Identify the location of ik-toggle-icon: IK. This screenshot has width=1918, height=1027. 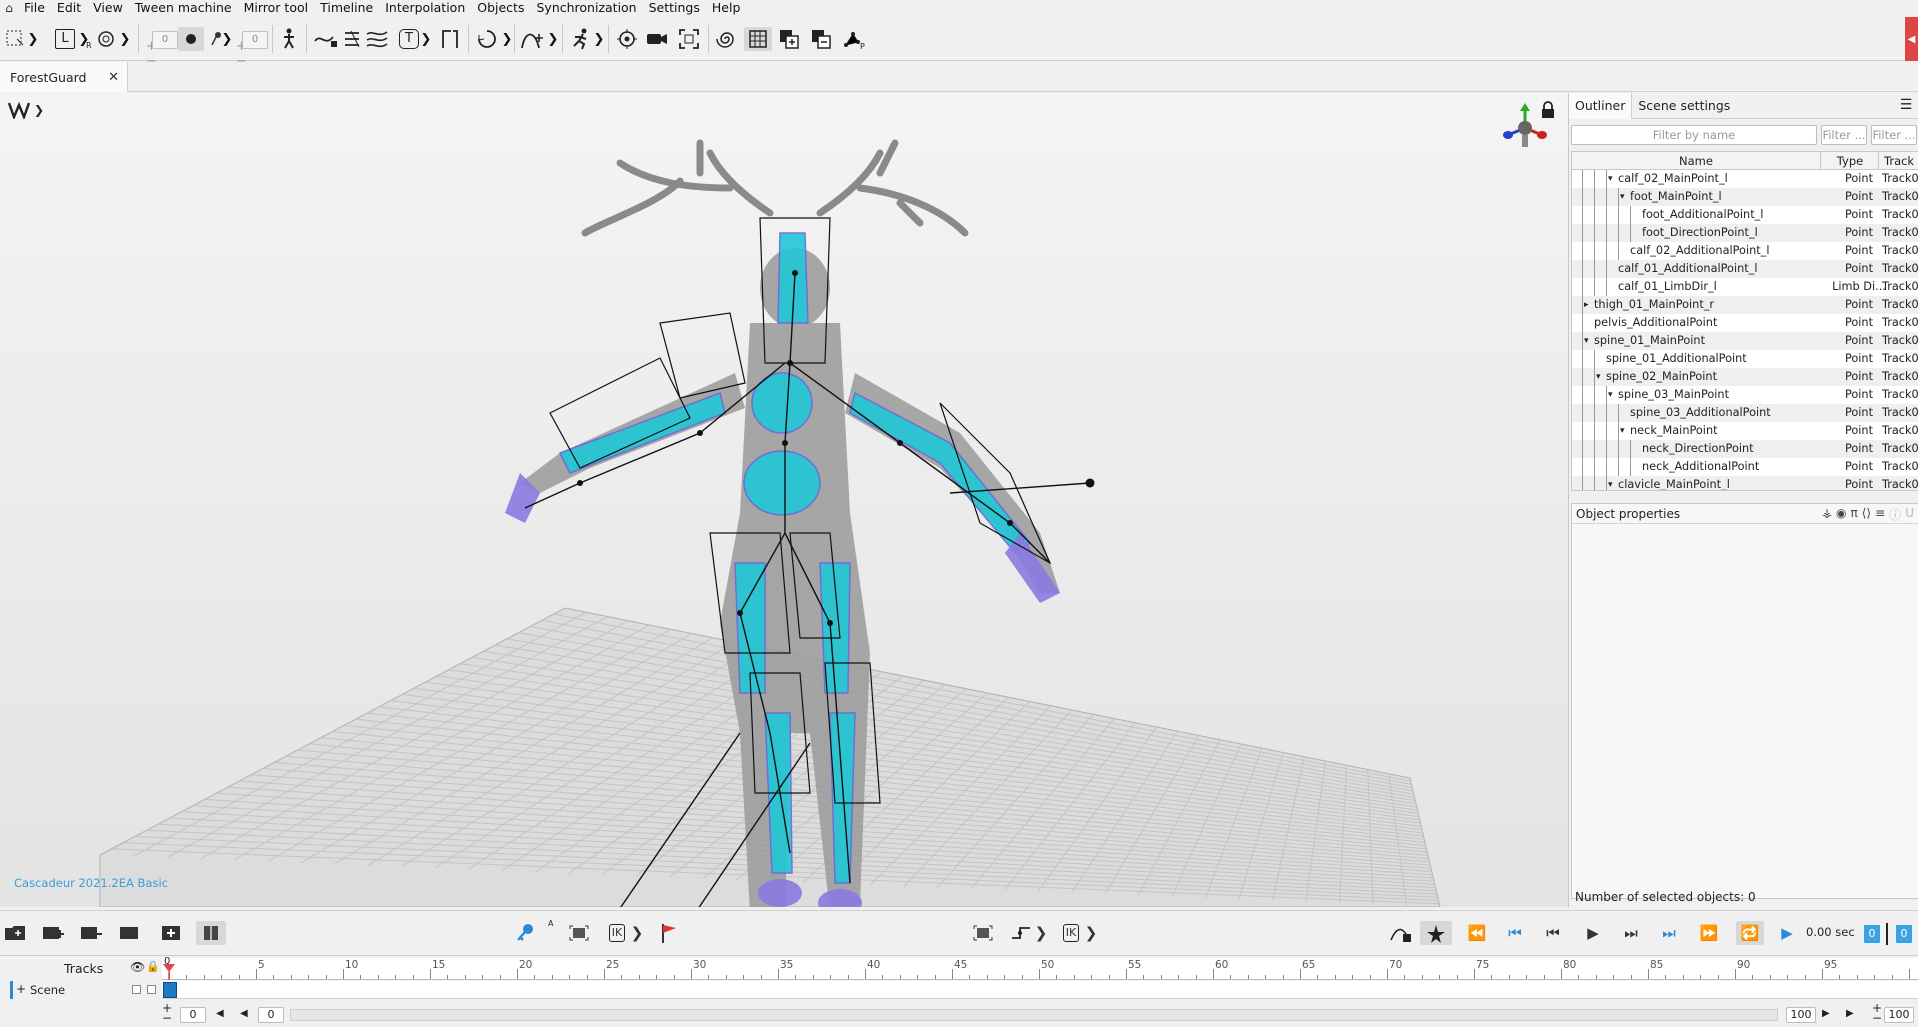
(617, 933).